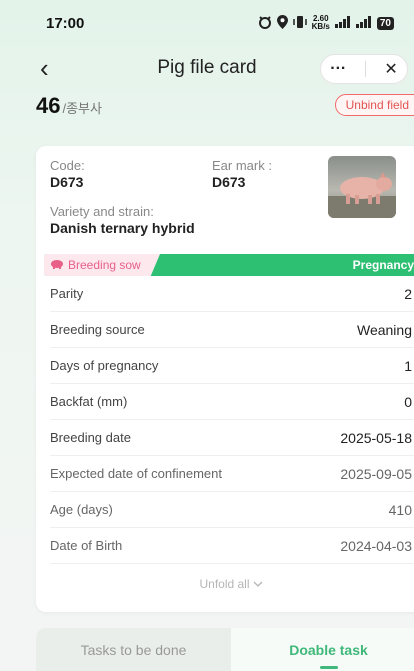 The width and height of the screenshot is (414, 671). What do you see at coordinates (232, 546) in the screenshot?
I see `row-date-of-birth: Date of Birth 2024-04-03` at bounding box center [232, 546].